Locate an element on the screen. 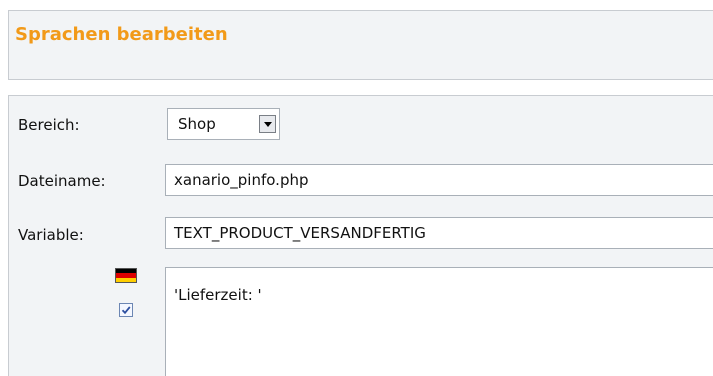  language-enabled-checkbox is located at coordinates (126, 310).